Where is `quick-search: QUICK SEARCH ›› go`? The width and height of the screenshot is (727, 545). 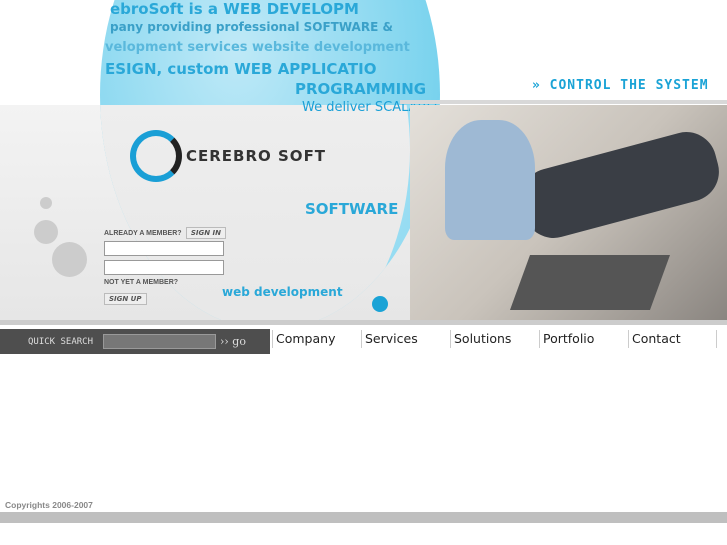
quick-search: QUICK SEARCH ›› go is located at coordinates (135, 341).